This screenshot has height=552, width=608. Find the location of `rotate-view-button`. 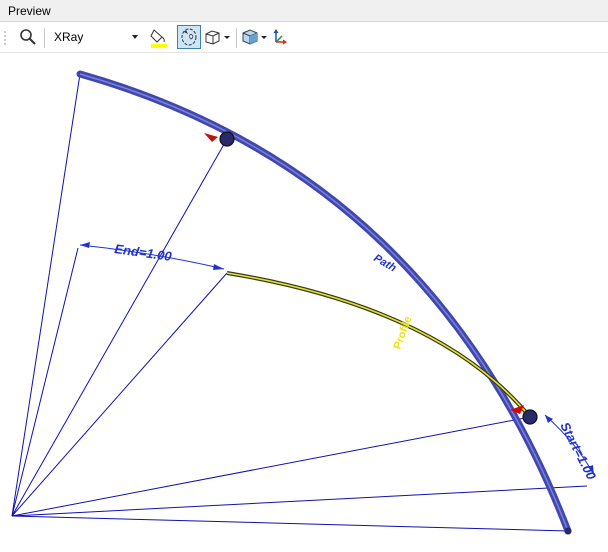

rotate-view-button is located at coordinates (189, 37).